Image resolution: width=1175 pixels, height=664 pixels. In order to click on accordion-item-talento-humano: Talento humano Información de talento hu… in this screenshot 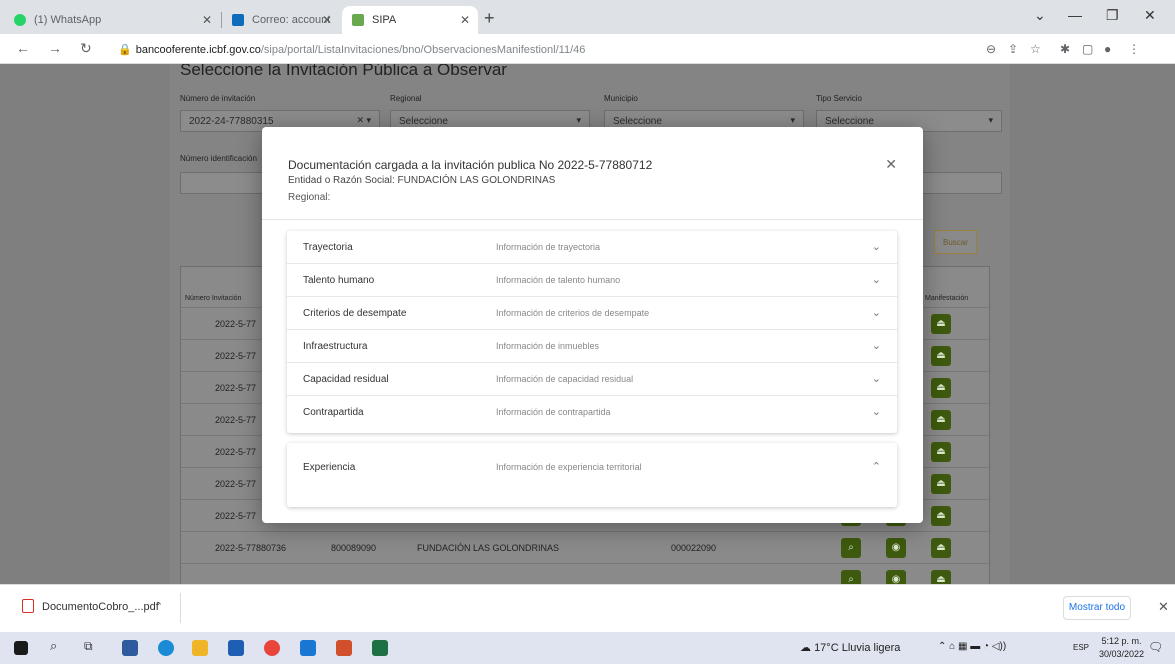, I will do `click(592, 280)`.